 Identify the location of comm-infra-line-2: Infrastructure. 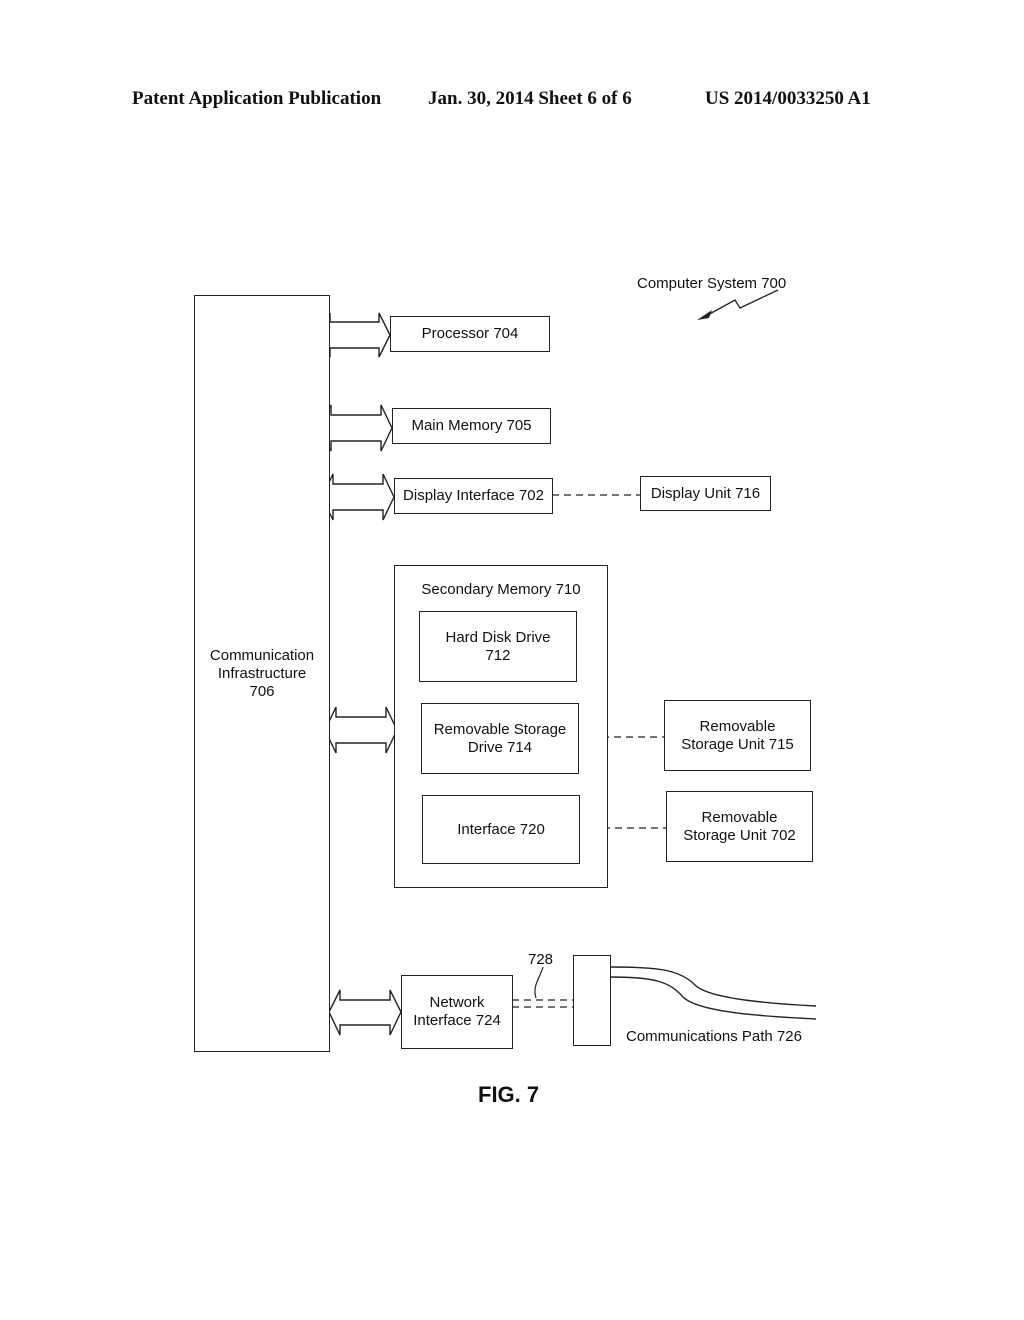
(262, 673).